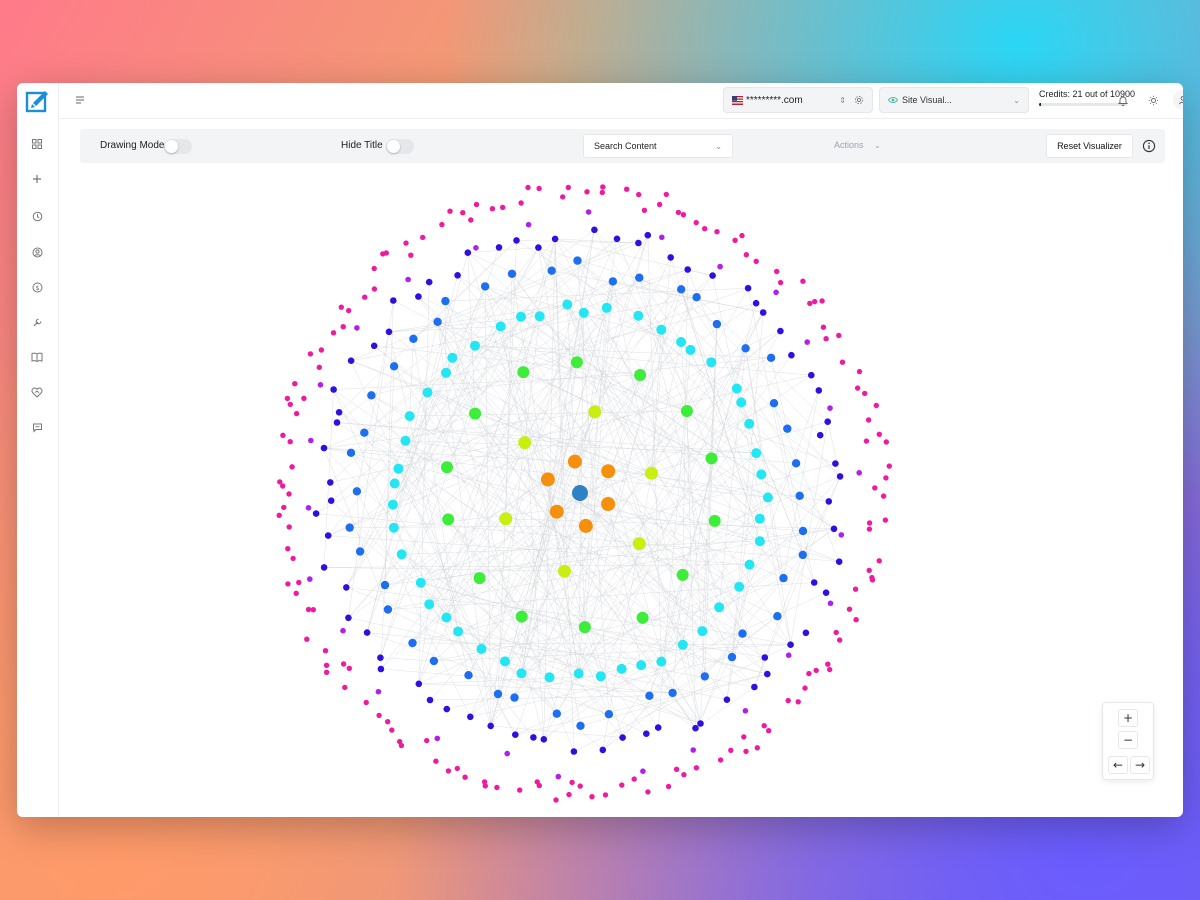 This screenshot has height=900, width=1200. I want to click on info-icon, so click(1149, 146).